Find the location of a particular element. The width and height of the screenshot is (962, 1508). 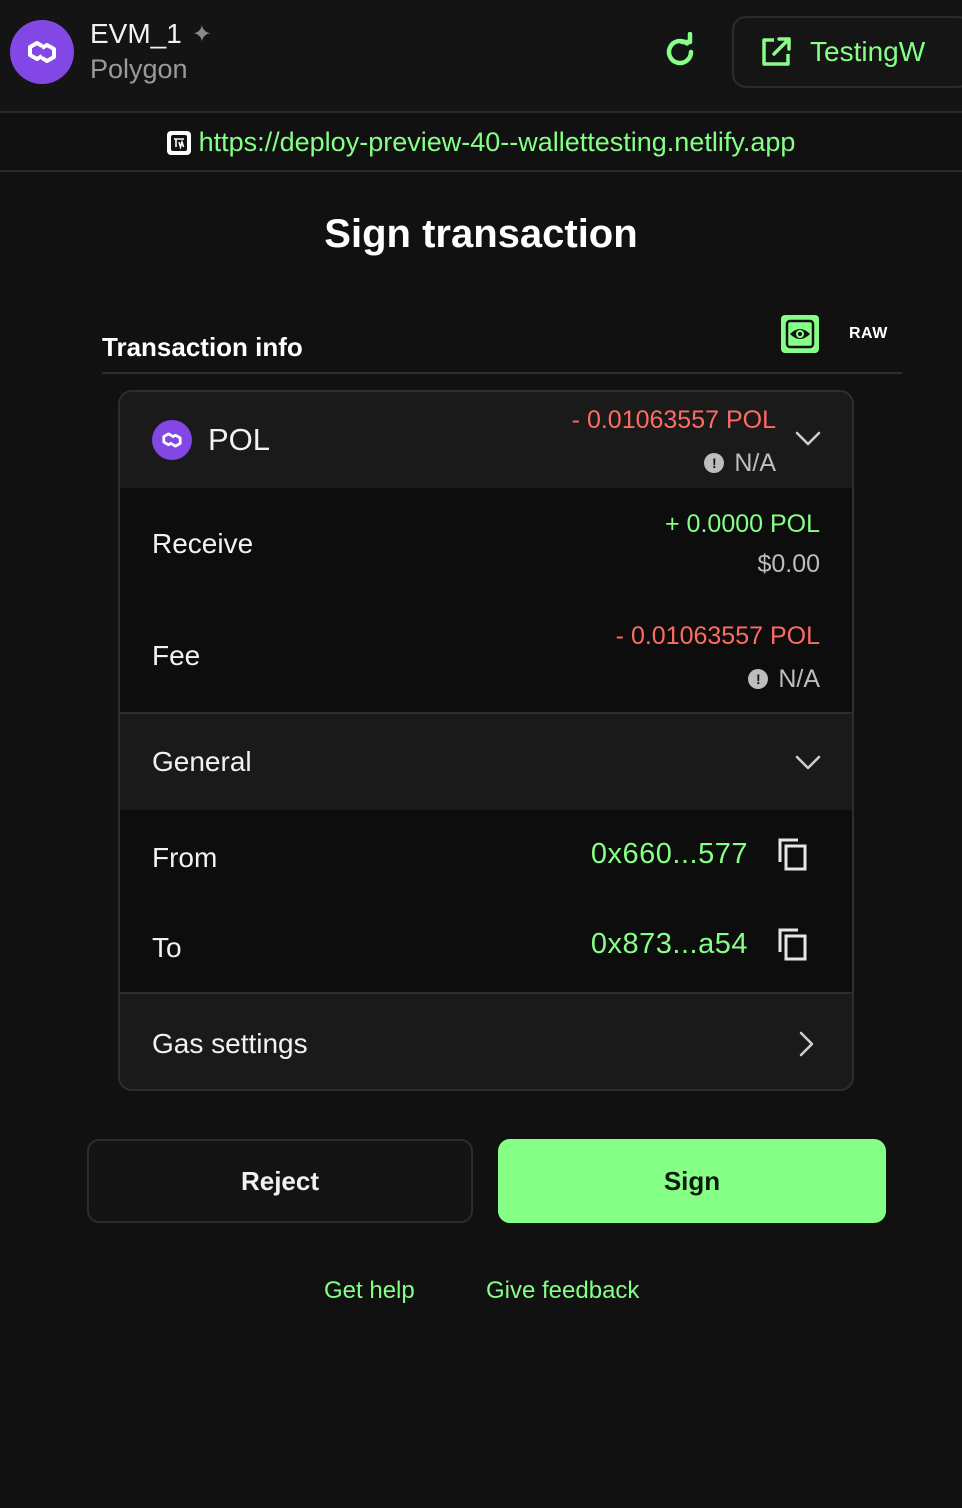

sparkle-icon: ✦ is located at coordinates (201, 34).